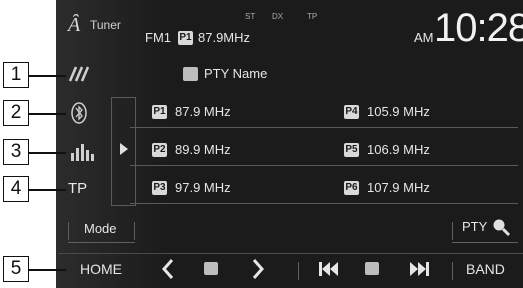 This screenshot has width=523, height=288. I want to click on callout-5-leader, so click(47, 270).